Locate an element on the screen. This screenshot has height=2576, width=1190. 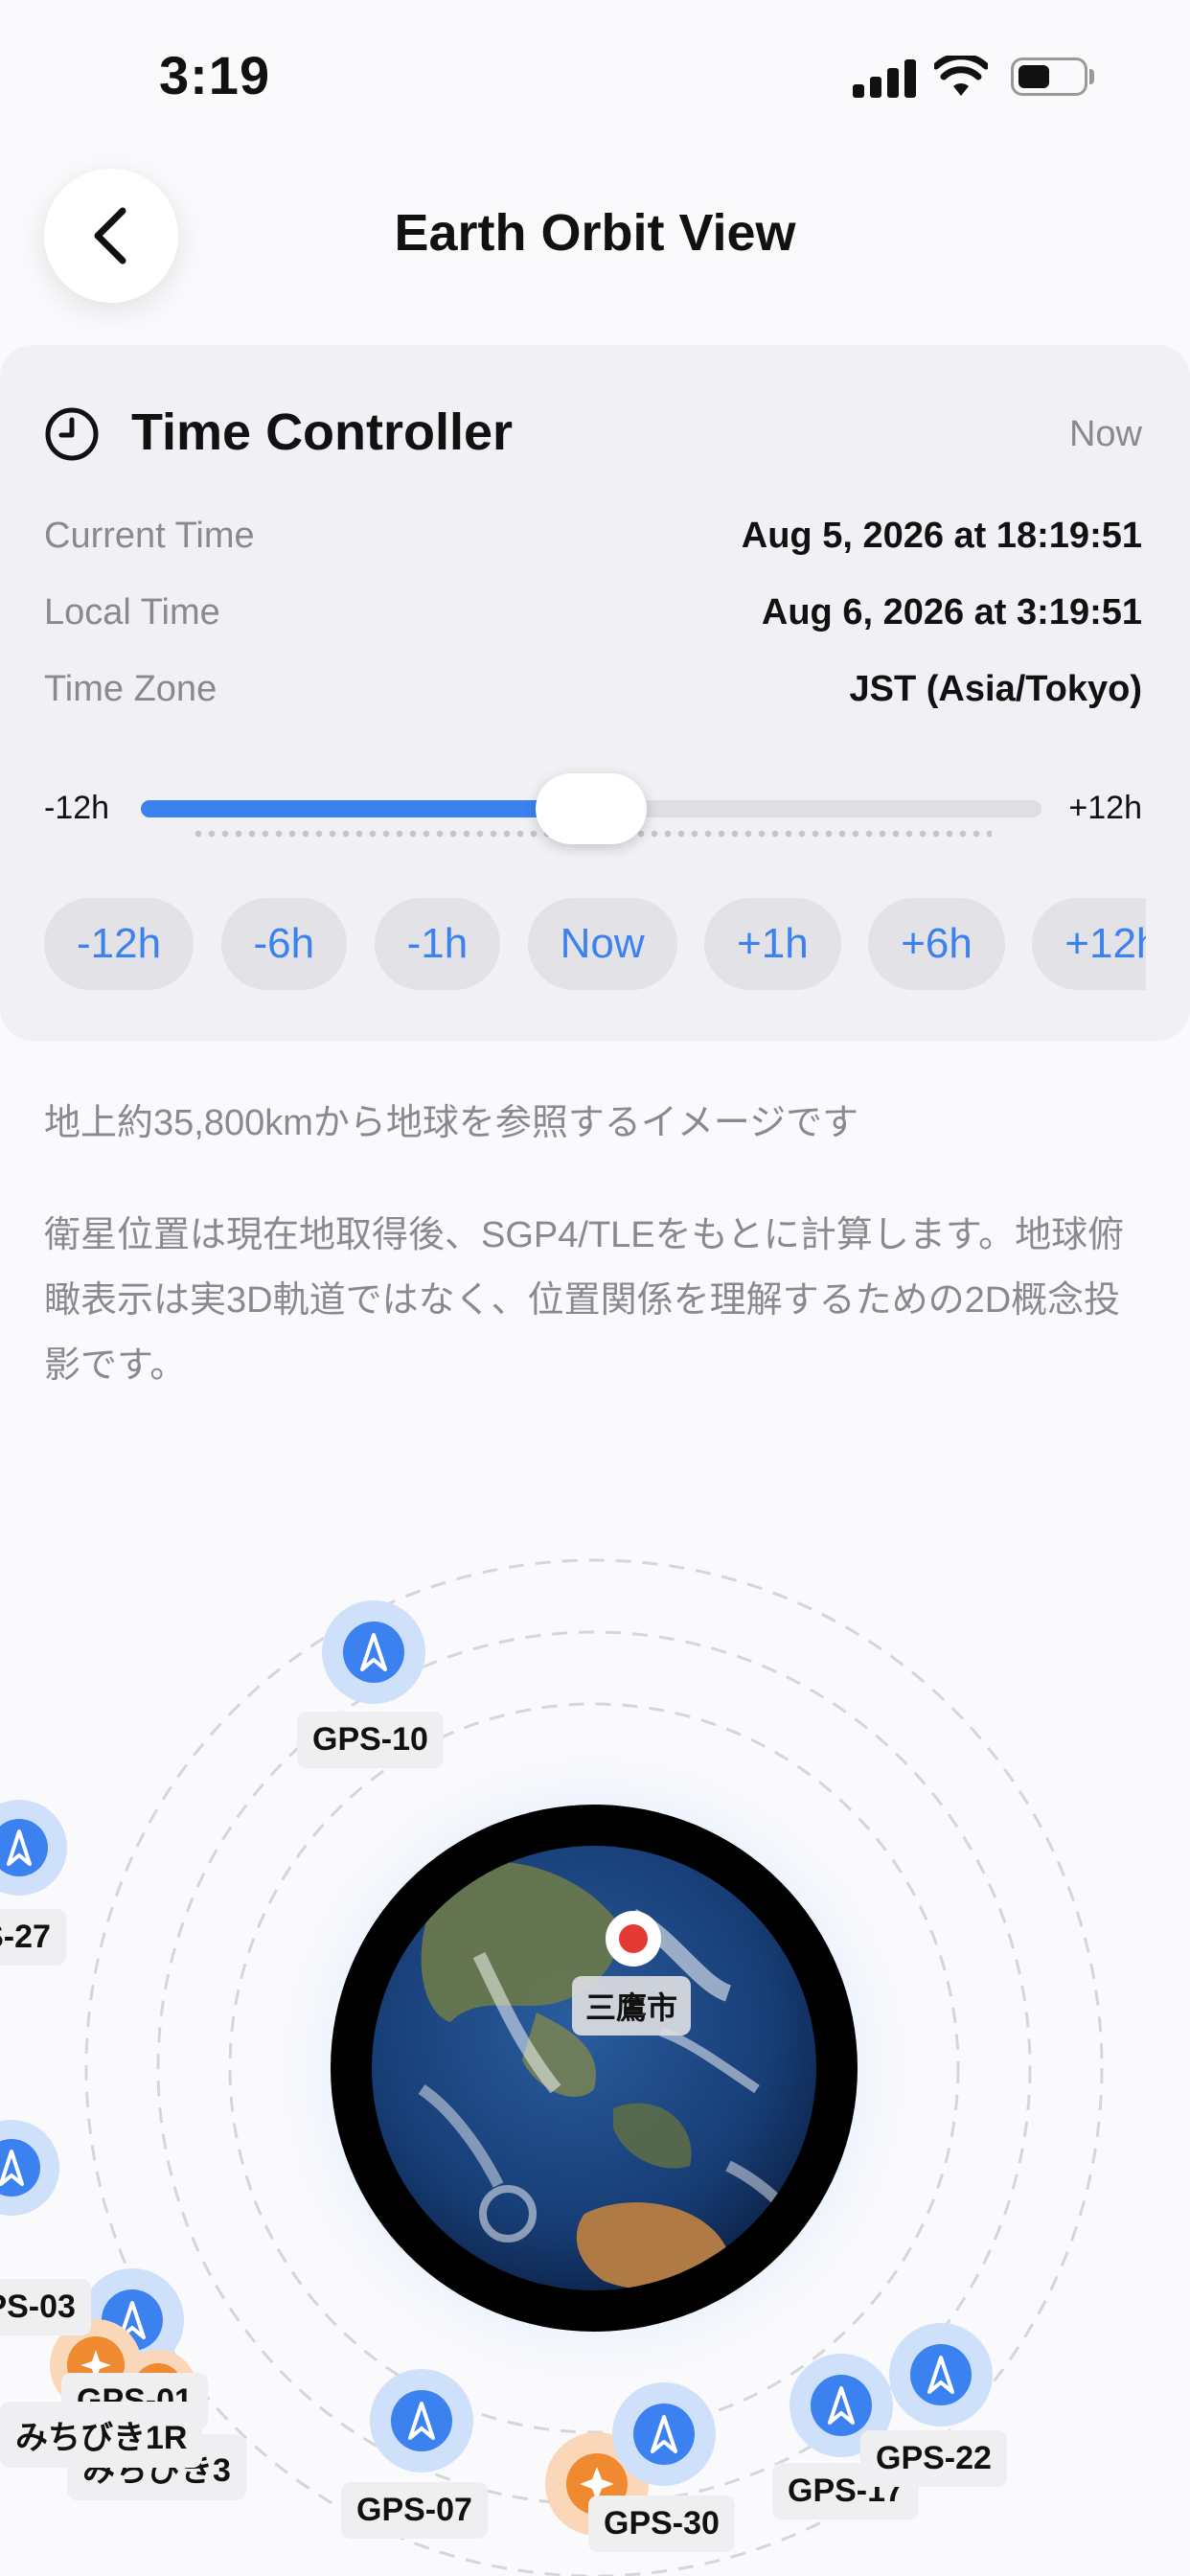
earth-globe is located at coordinates (594, 2068).